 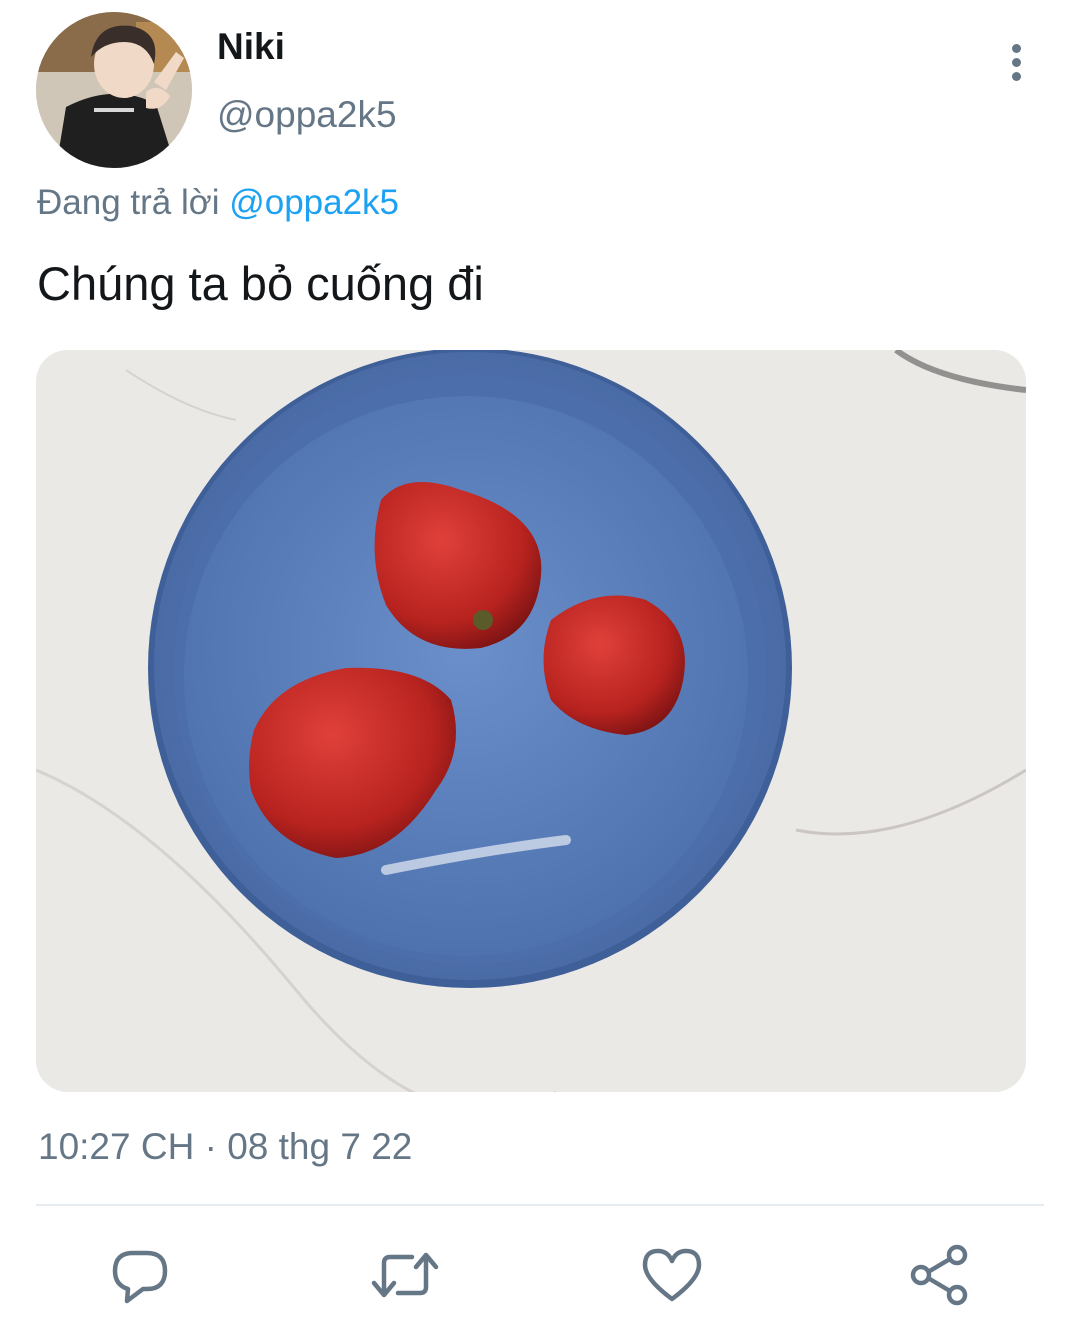 I want to click on reply-context: Đang trả lời @oppa2k5, so click(x=218, y=203).